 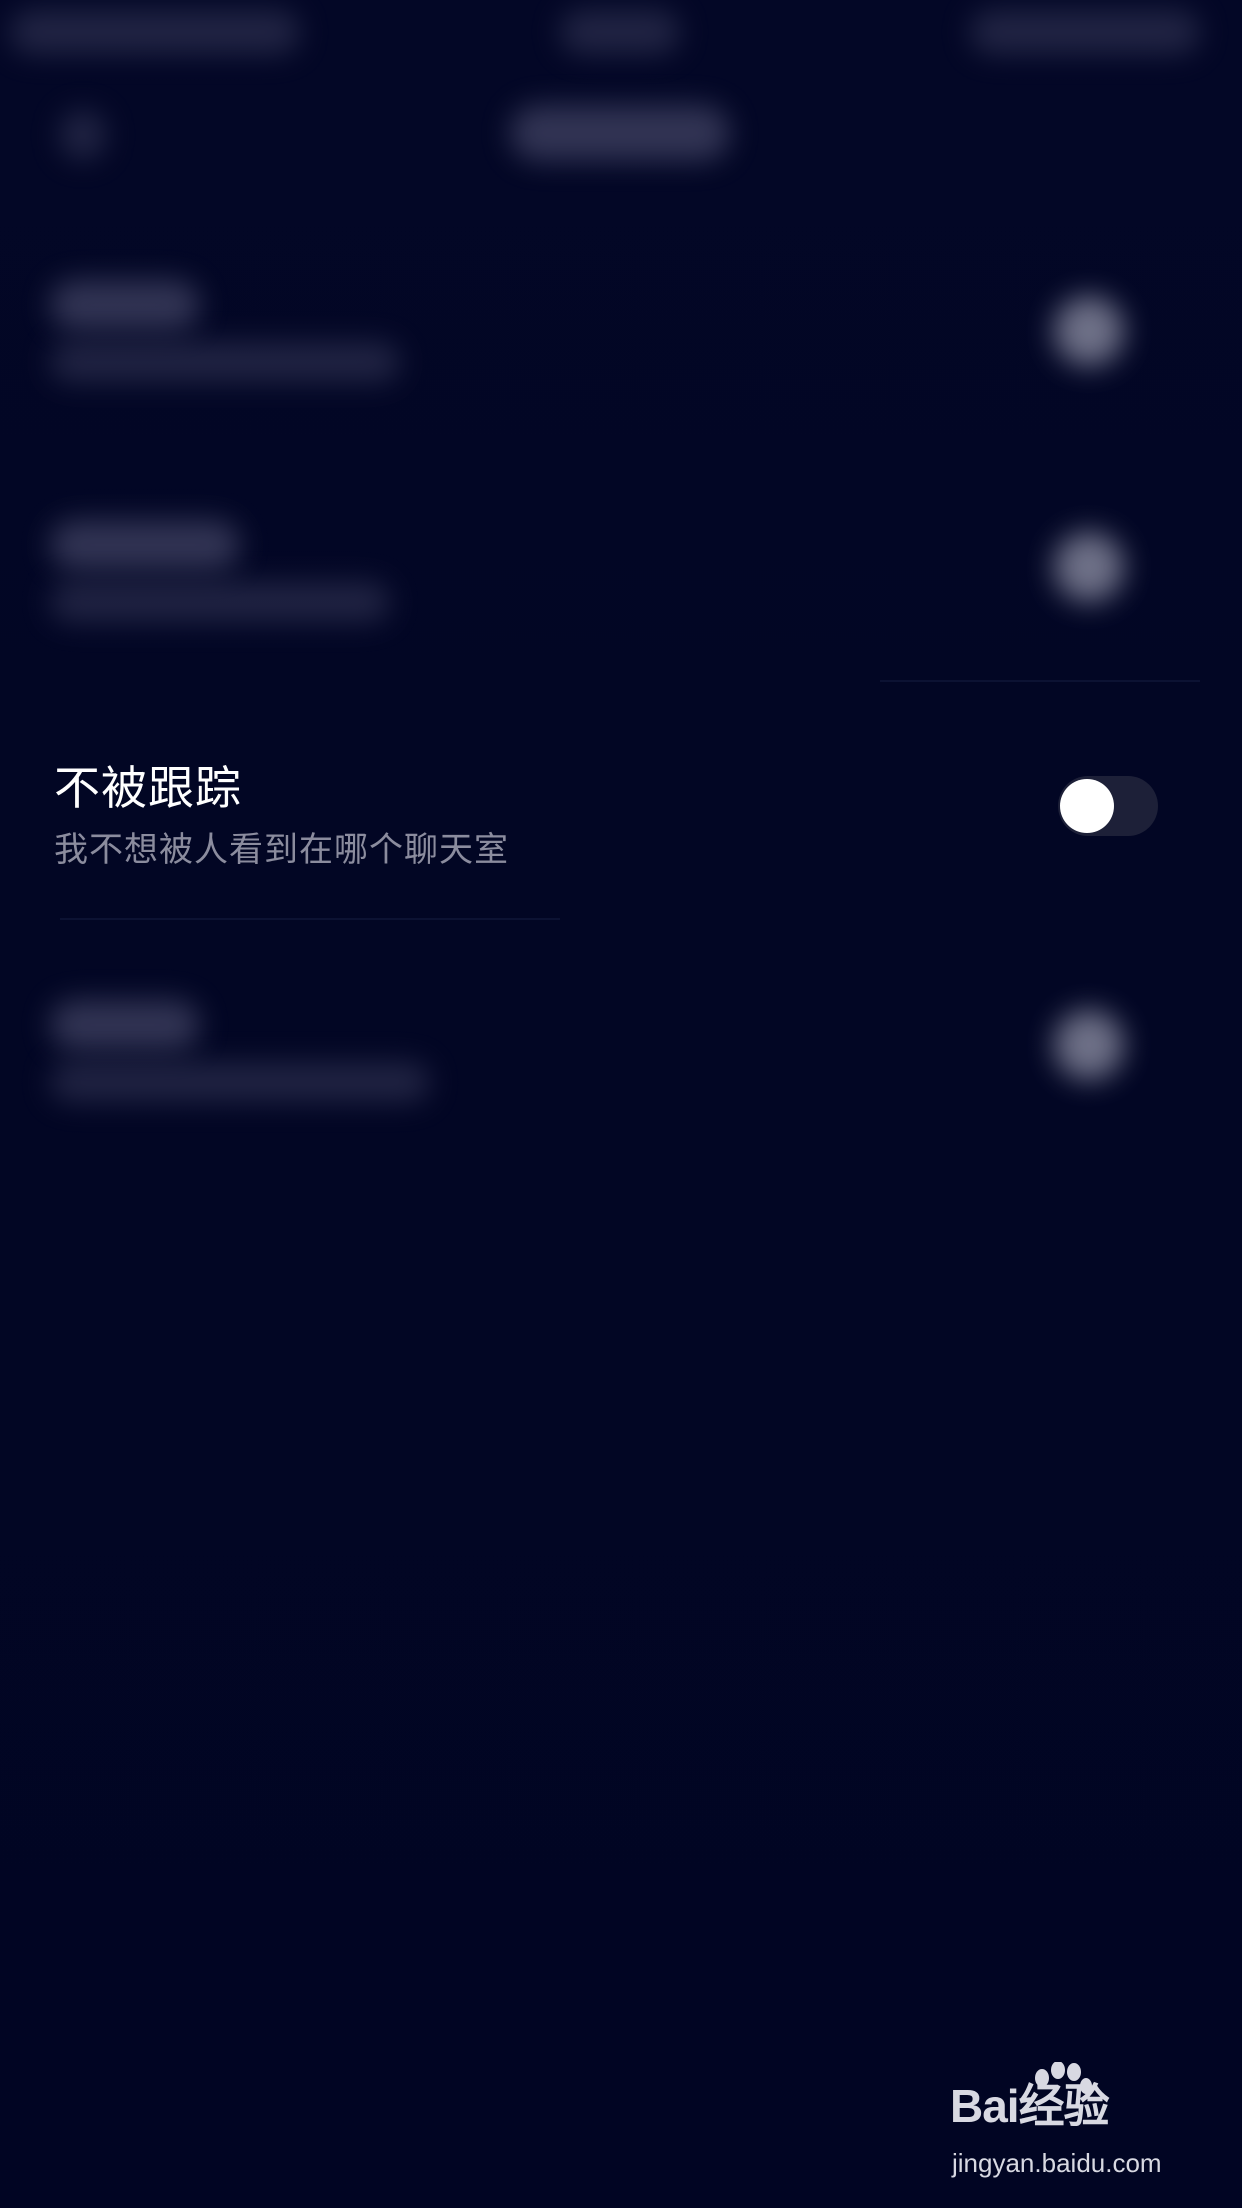 What do you see at coordinates (225, 362) in the screenshot?
I see `blurred-row1-subtitle` at bounding box center [225, 362].